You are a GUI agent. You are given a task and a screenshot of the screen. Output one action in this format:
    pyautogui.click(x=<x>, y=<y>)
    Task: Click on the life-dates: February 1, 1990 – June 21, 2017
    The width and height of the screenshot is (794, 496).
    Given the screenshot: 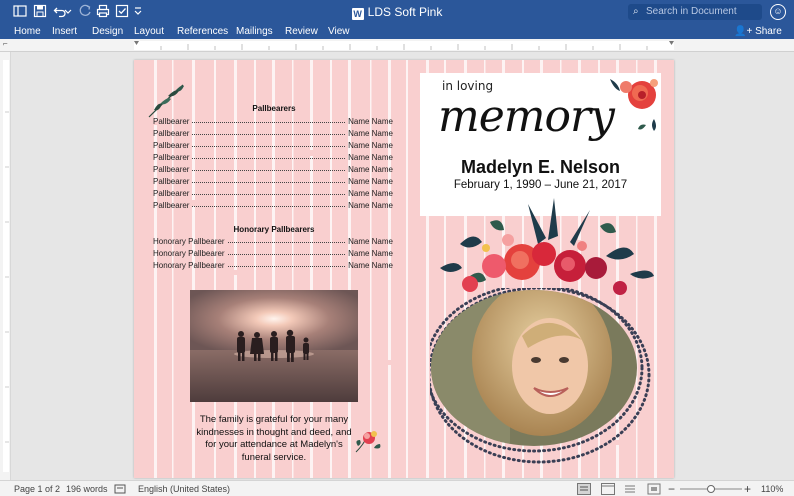 What is the action you would take?
    pyautogui.click(x=540, y=185)
    